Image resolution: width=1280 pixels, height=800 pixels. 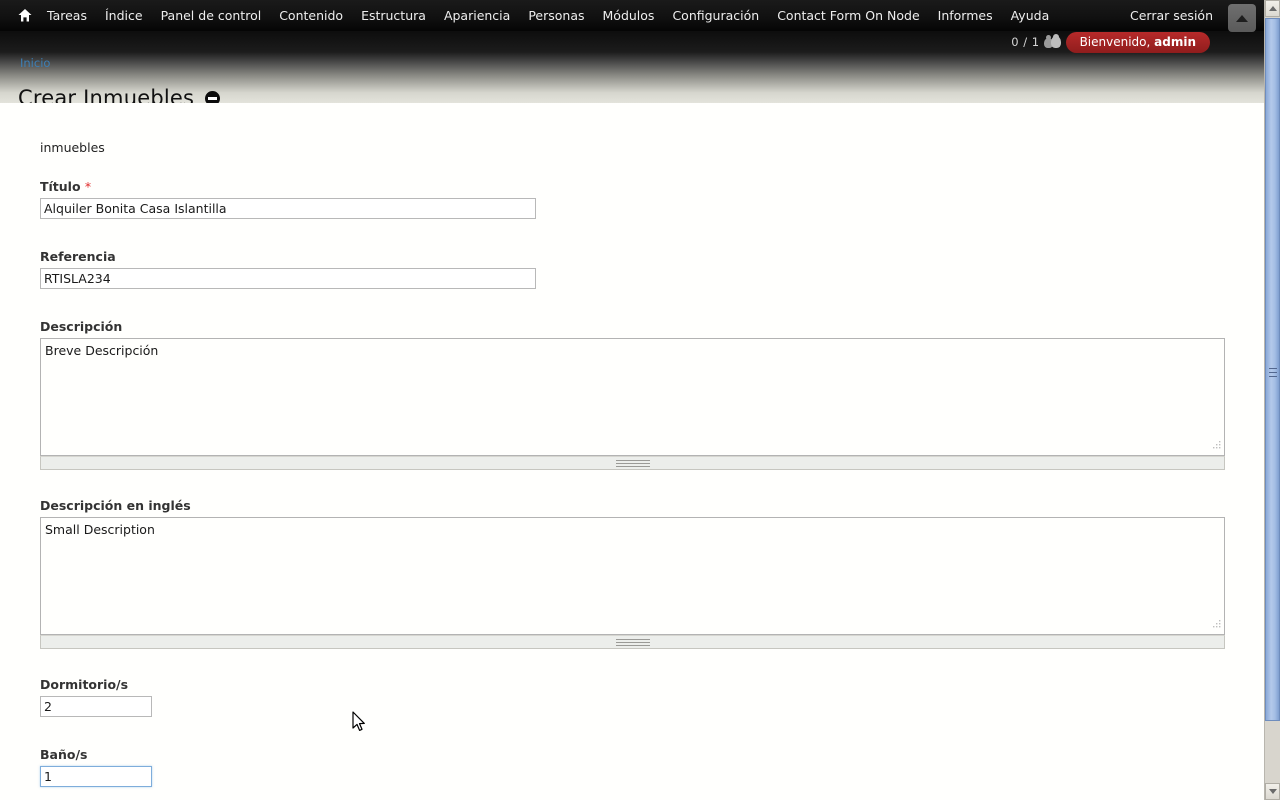 I want to click on toolbar-item-modulos: Módulos, so click(x=629, y=15).